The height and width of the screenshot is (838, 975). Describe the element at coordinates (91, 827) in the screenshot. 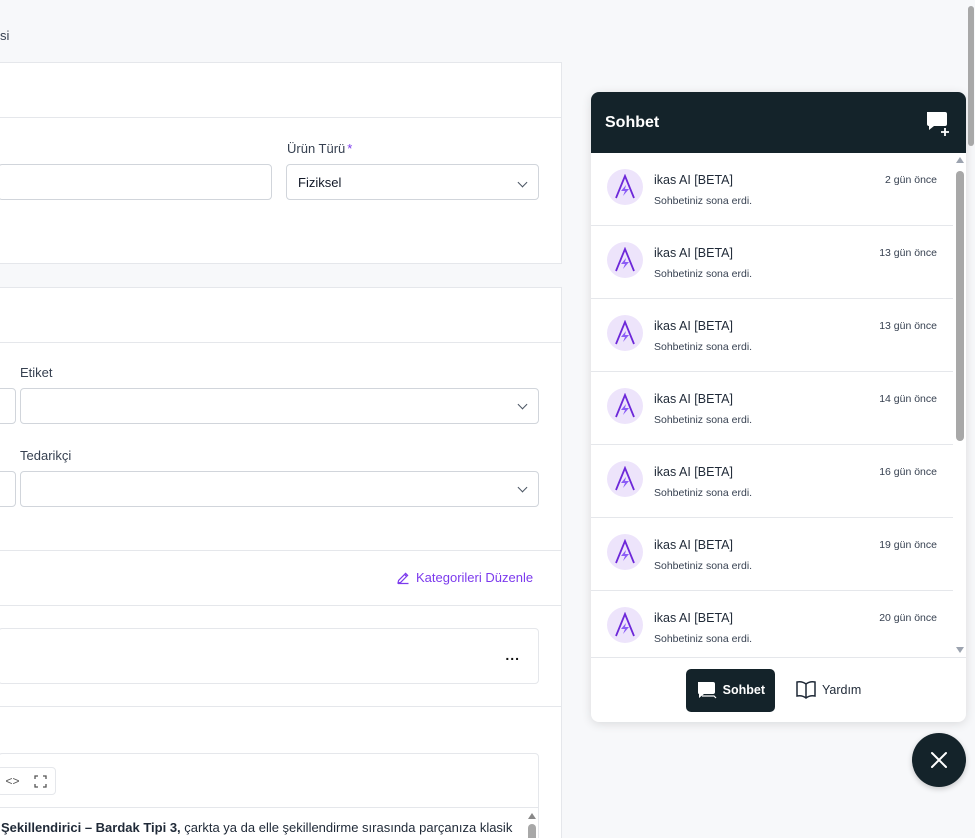

I see `editor-bold-text: Şekillendirici – Bardak Tipi 3,` at that location.